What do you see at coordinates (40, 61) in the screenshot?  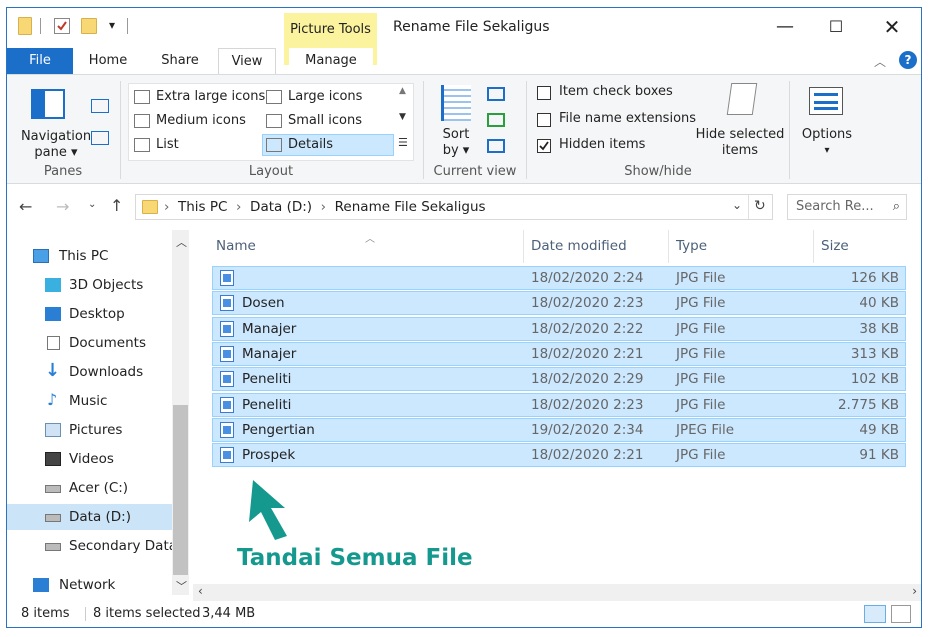 I see `tab-file: File` at bounding box center [40, 61].